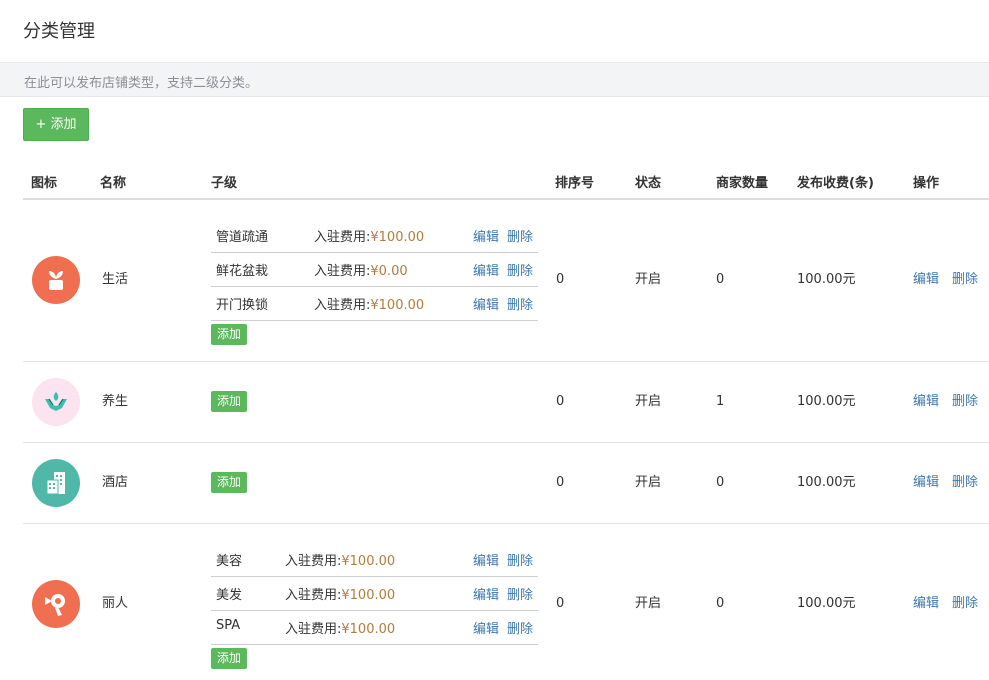  I want to click on page-title: 分类管理, so click(59, 31).